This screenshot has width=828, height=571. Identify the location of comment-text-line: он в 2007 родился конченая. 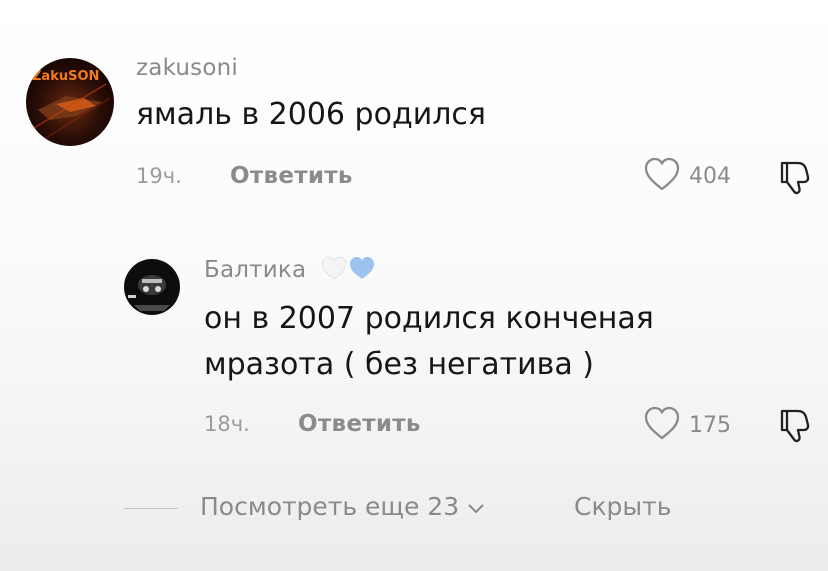
(429, 318).